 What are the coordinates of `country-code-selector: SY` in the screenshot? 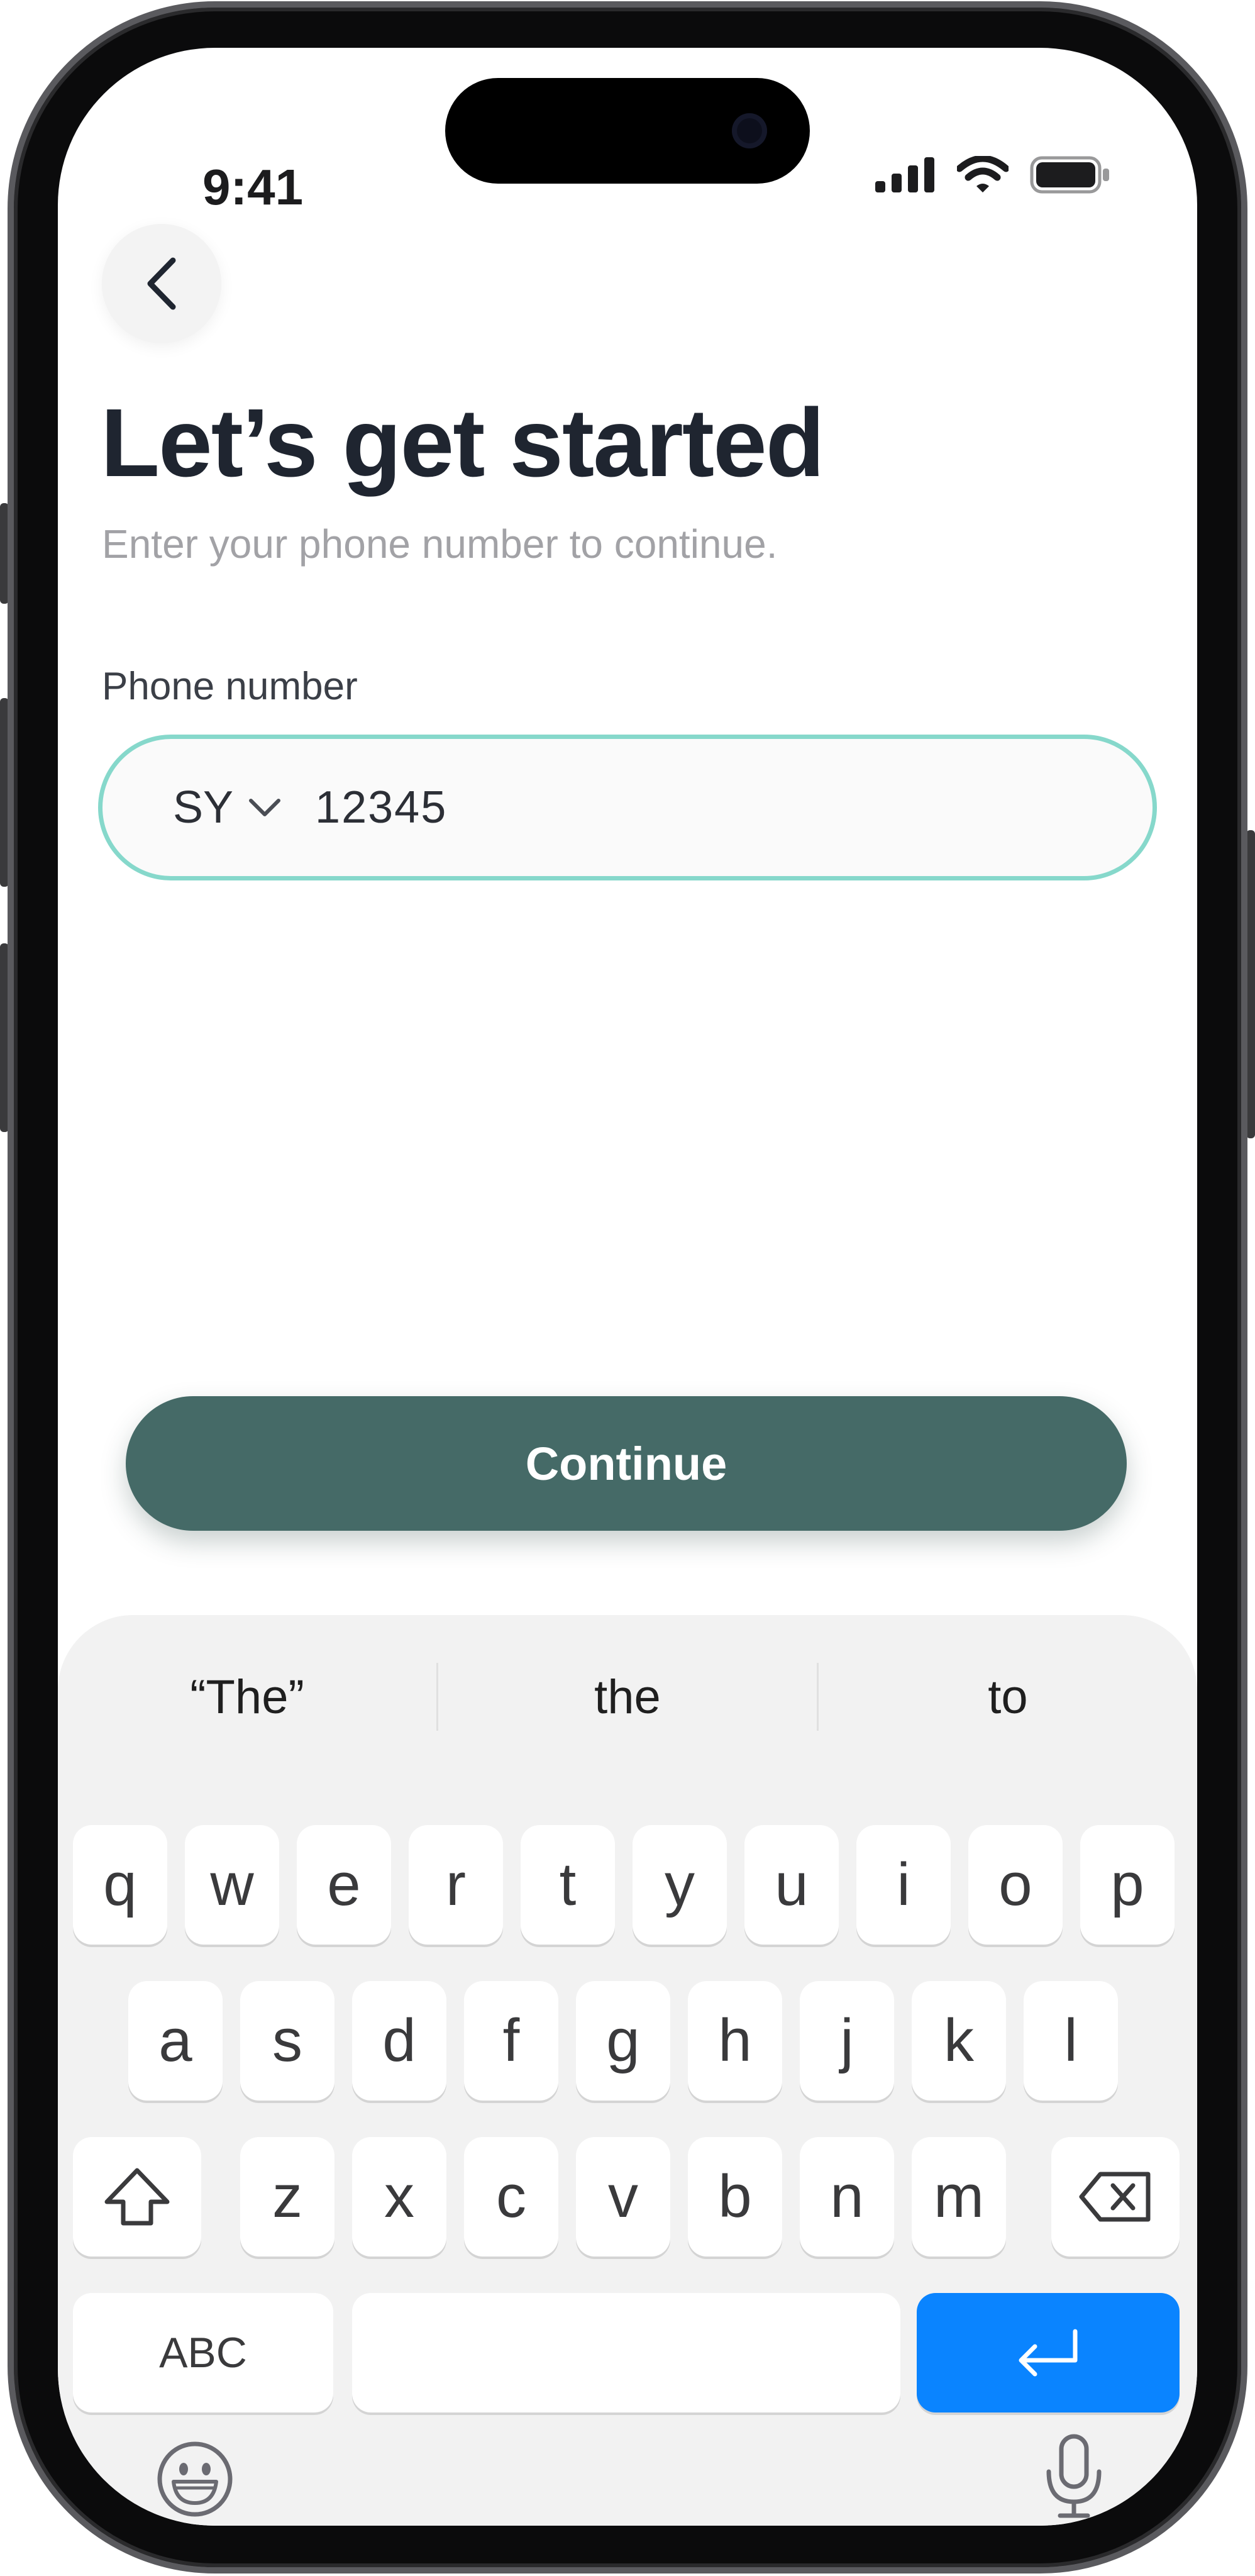 It's located at (228, 807).